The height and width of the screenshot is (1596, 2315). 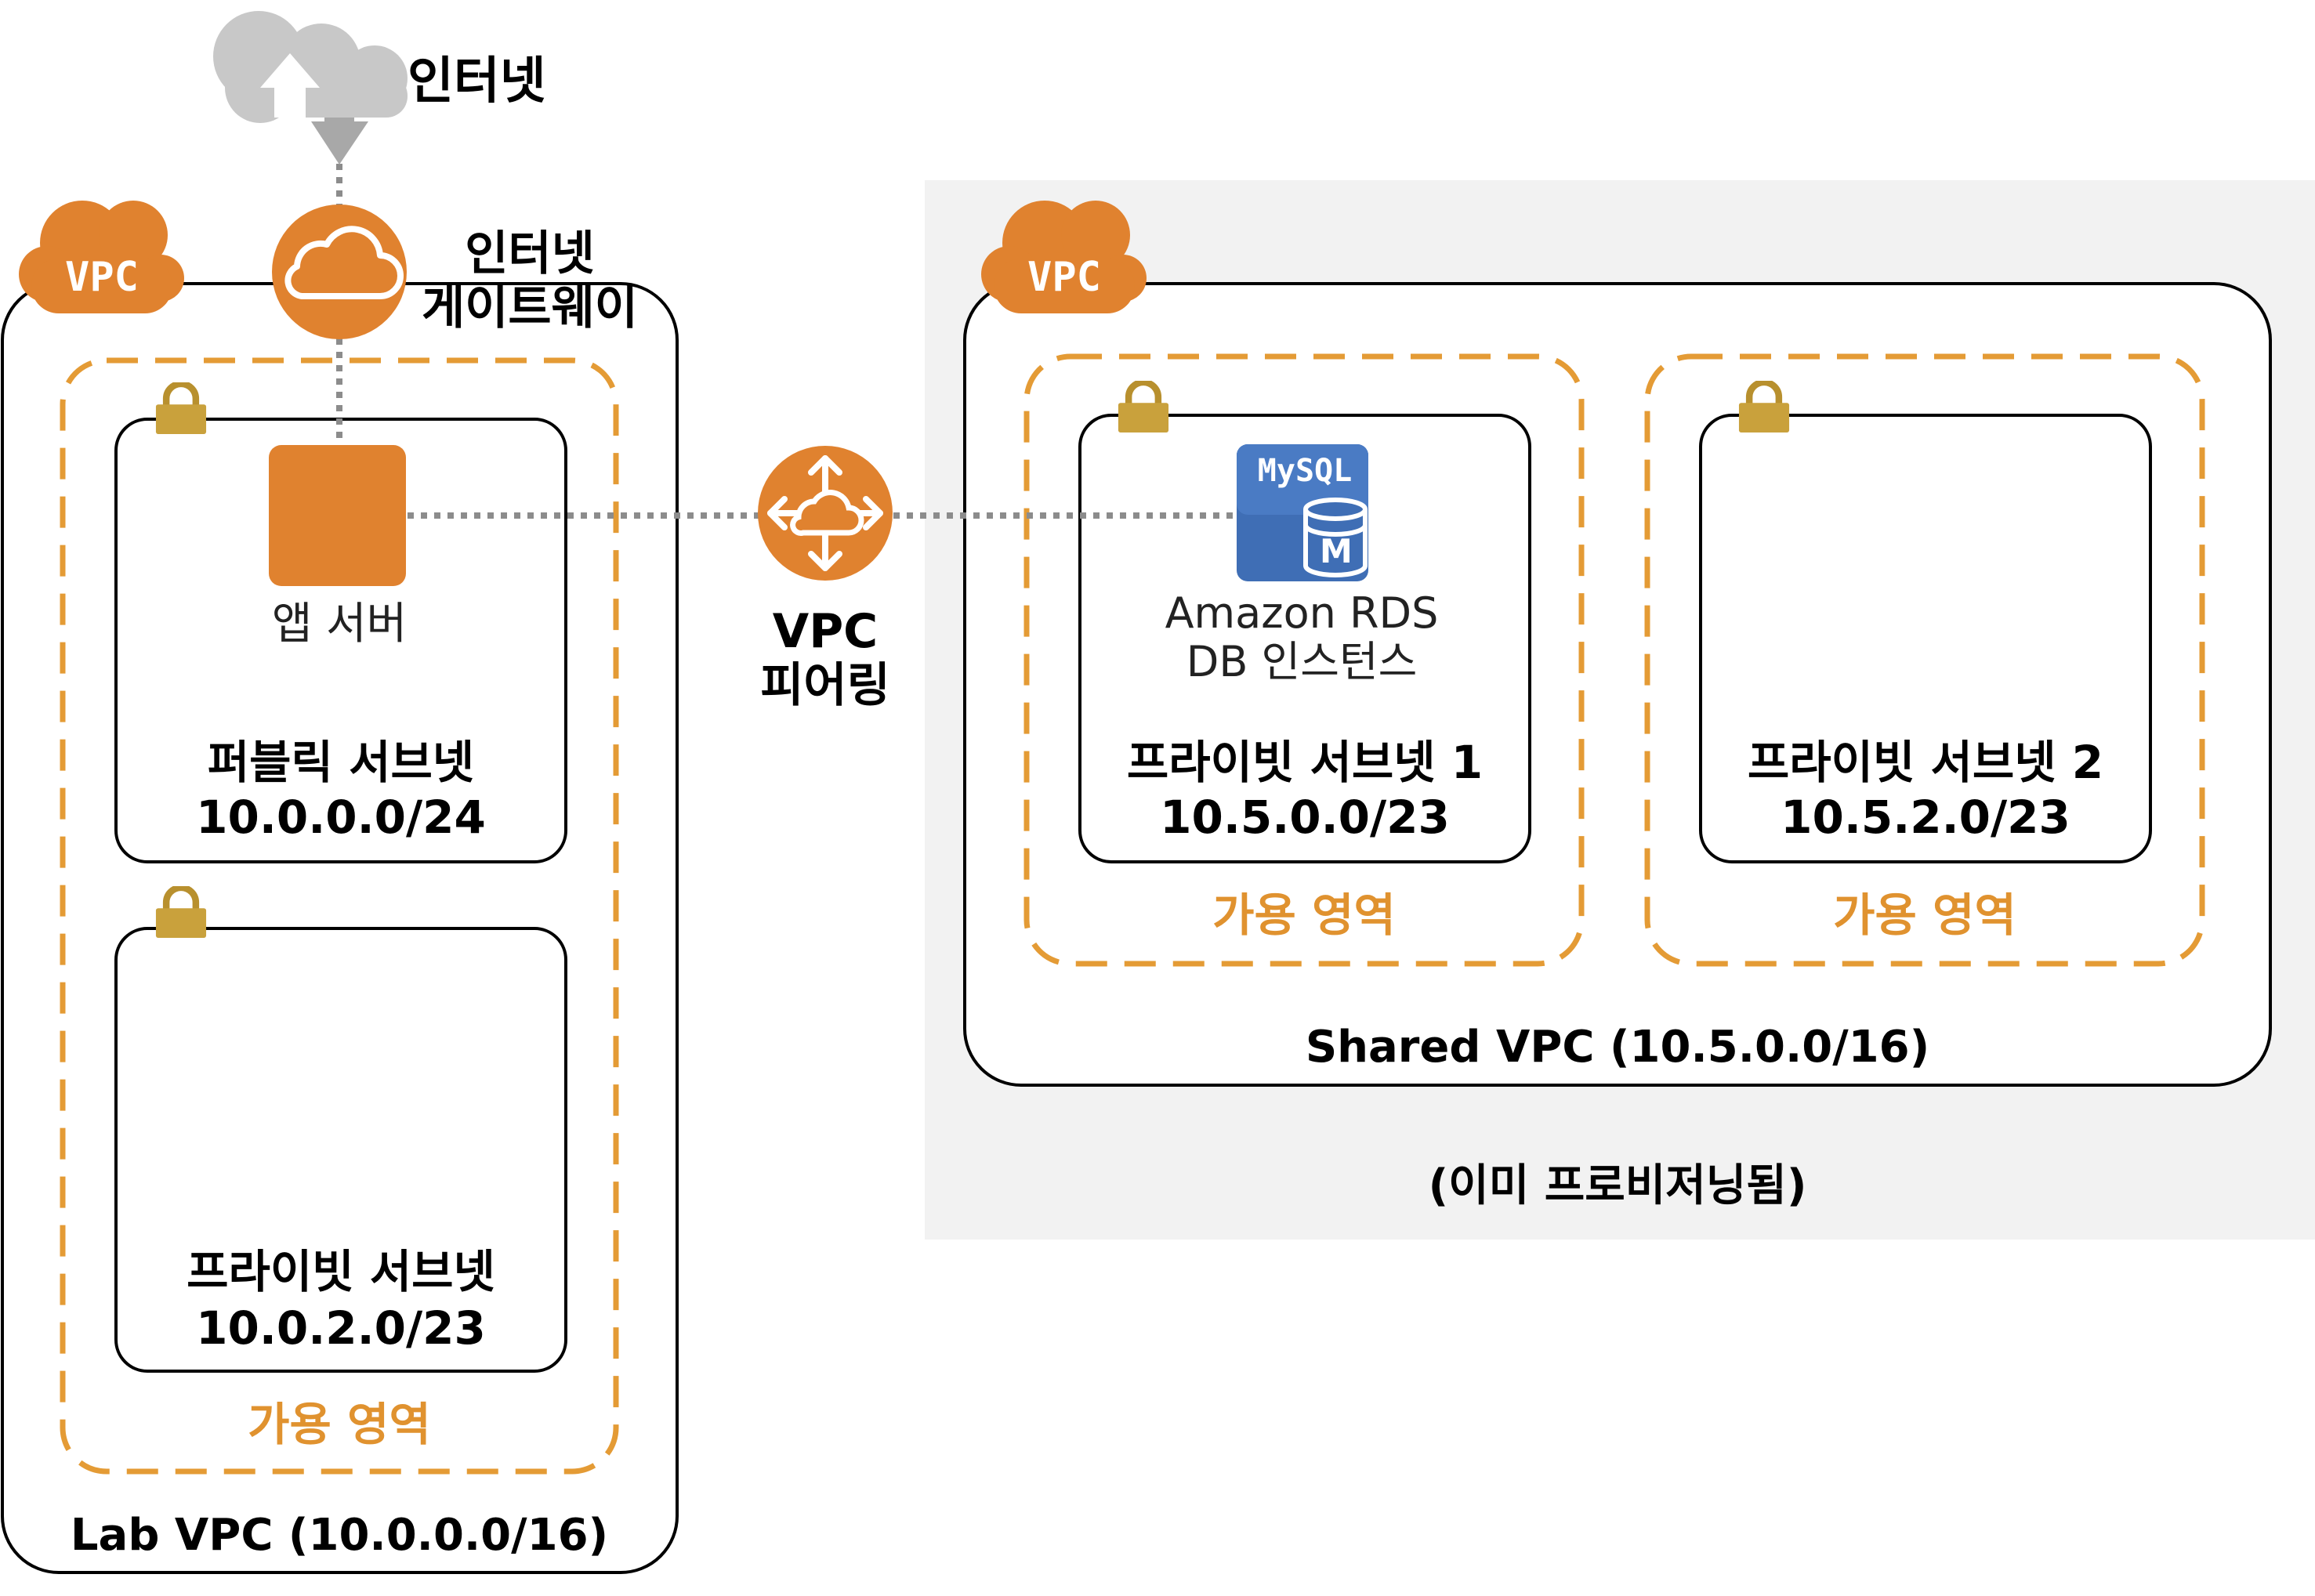 What do you see at coordinates (1618, 1185) in the screenshot?
I see `shared-vpc-note: (이미 프로비저닝됨)` at bounding box center [1618, 1185].